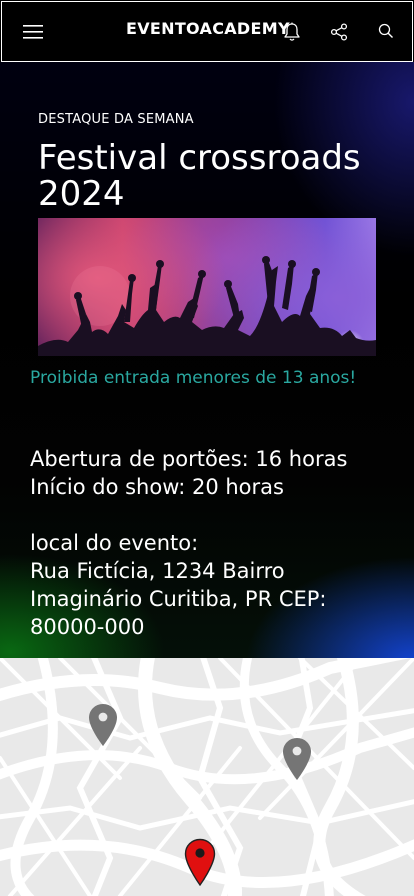 The image size is (414, 896). What do you see at coordinates (114, 543) in the screenshot?
I see `location-label: local do evento:` at bounding box center [114, 543].